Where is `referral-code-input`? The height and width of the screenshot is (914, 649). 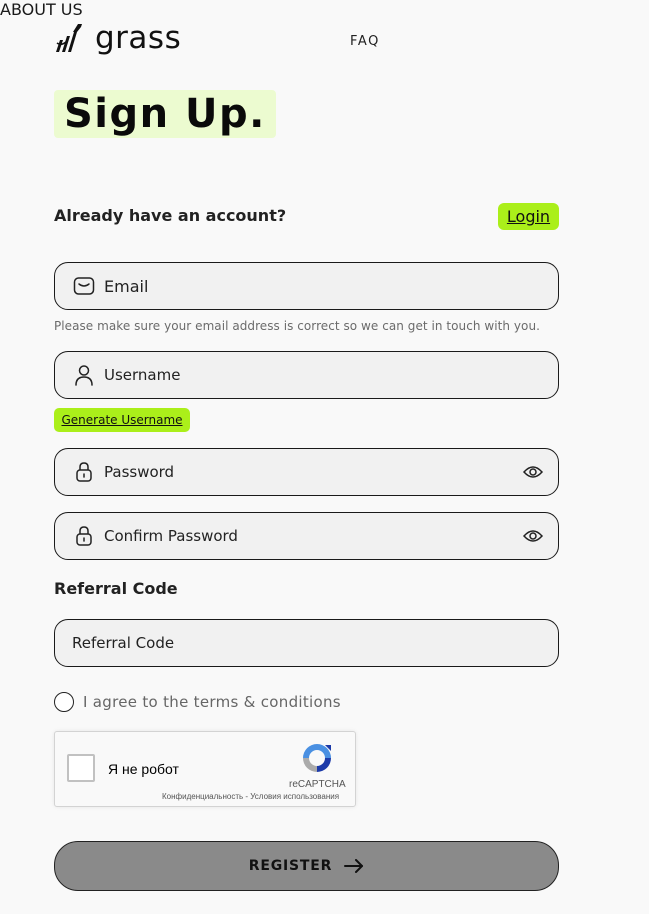 referral-code-input is located at coordinates (306, 643).